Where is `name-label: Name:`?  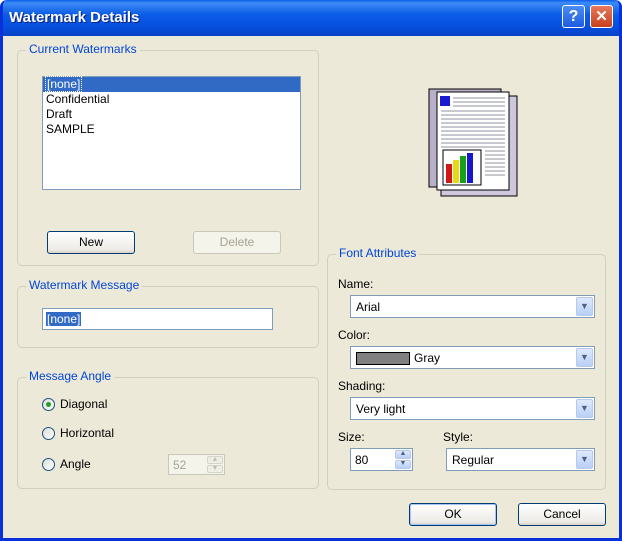 name-label: Name: is located at coordinates (356, 284).